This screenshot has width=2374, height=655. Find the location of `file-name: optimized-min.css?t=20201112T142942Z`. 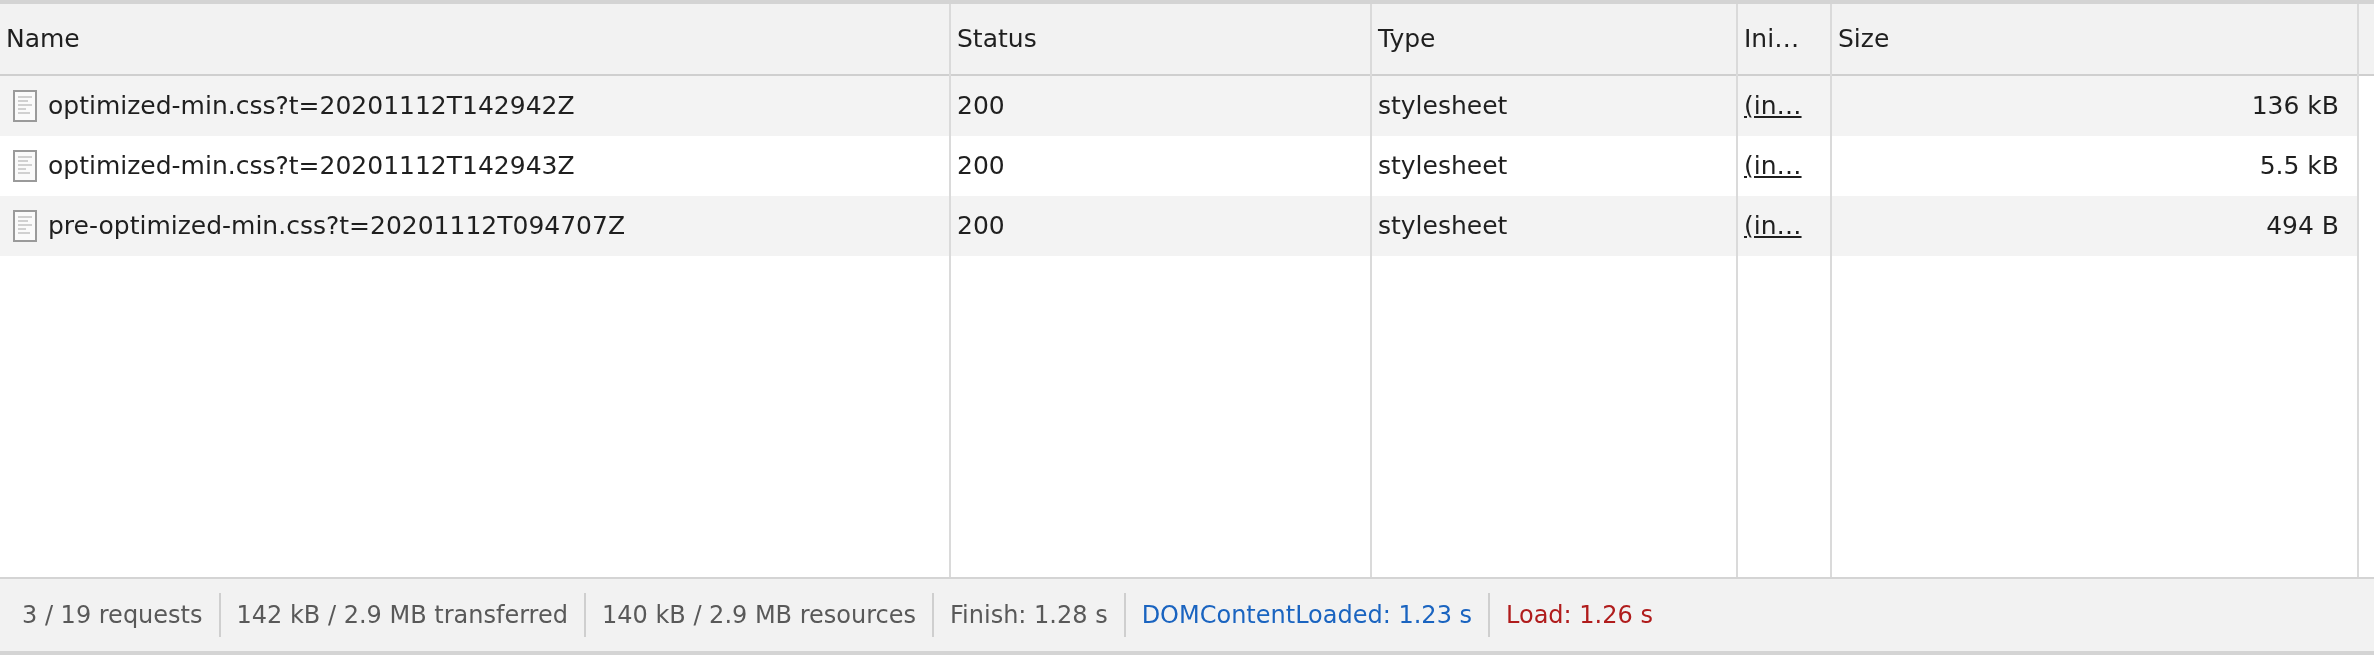

file-name: optimized-min.css?t=20201112T142942Z is located at coordinates (311, 106).